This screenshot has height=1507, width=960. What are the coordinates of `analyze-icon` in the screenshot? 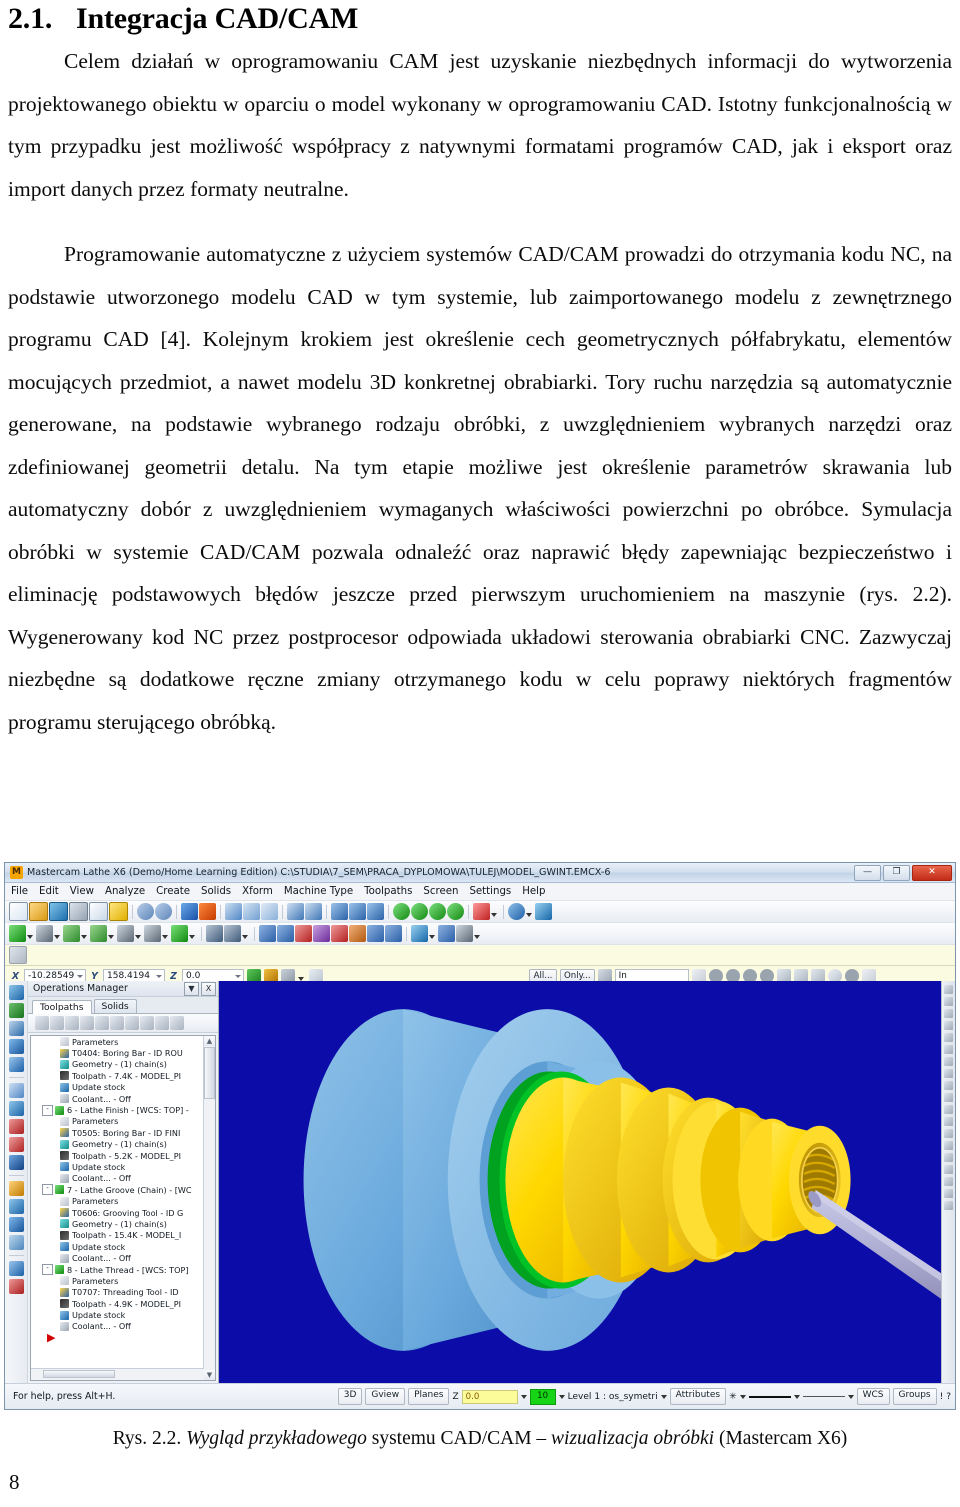 It's located at (948, 1169).